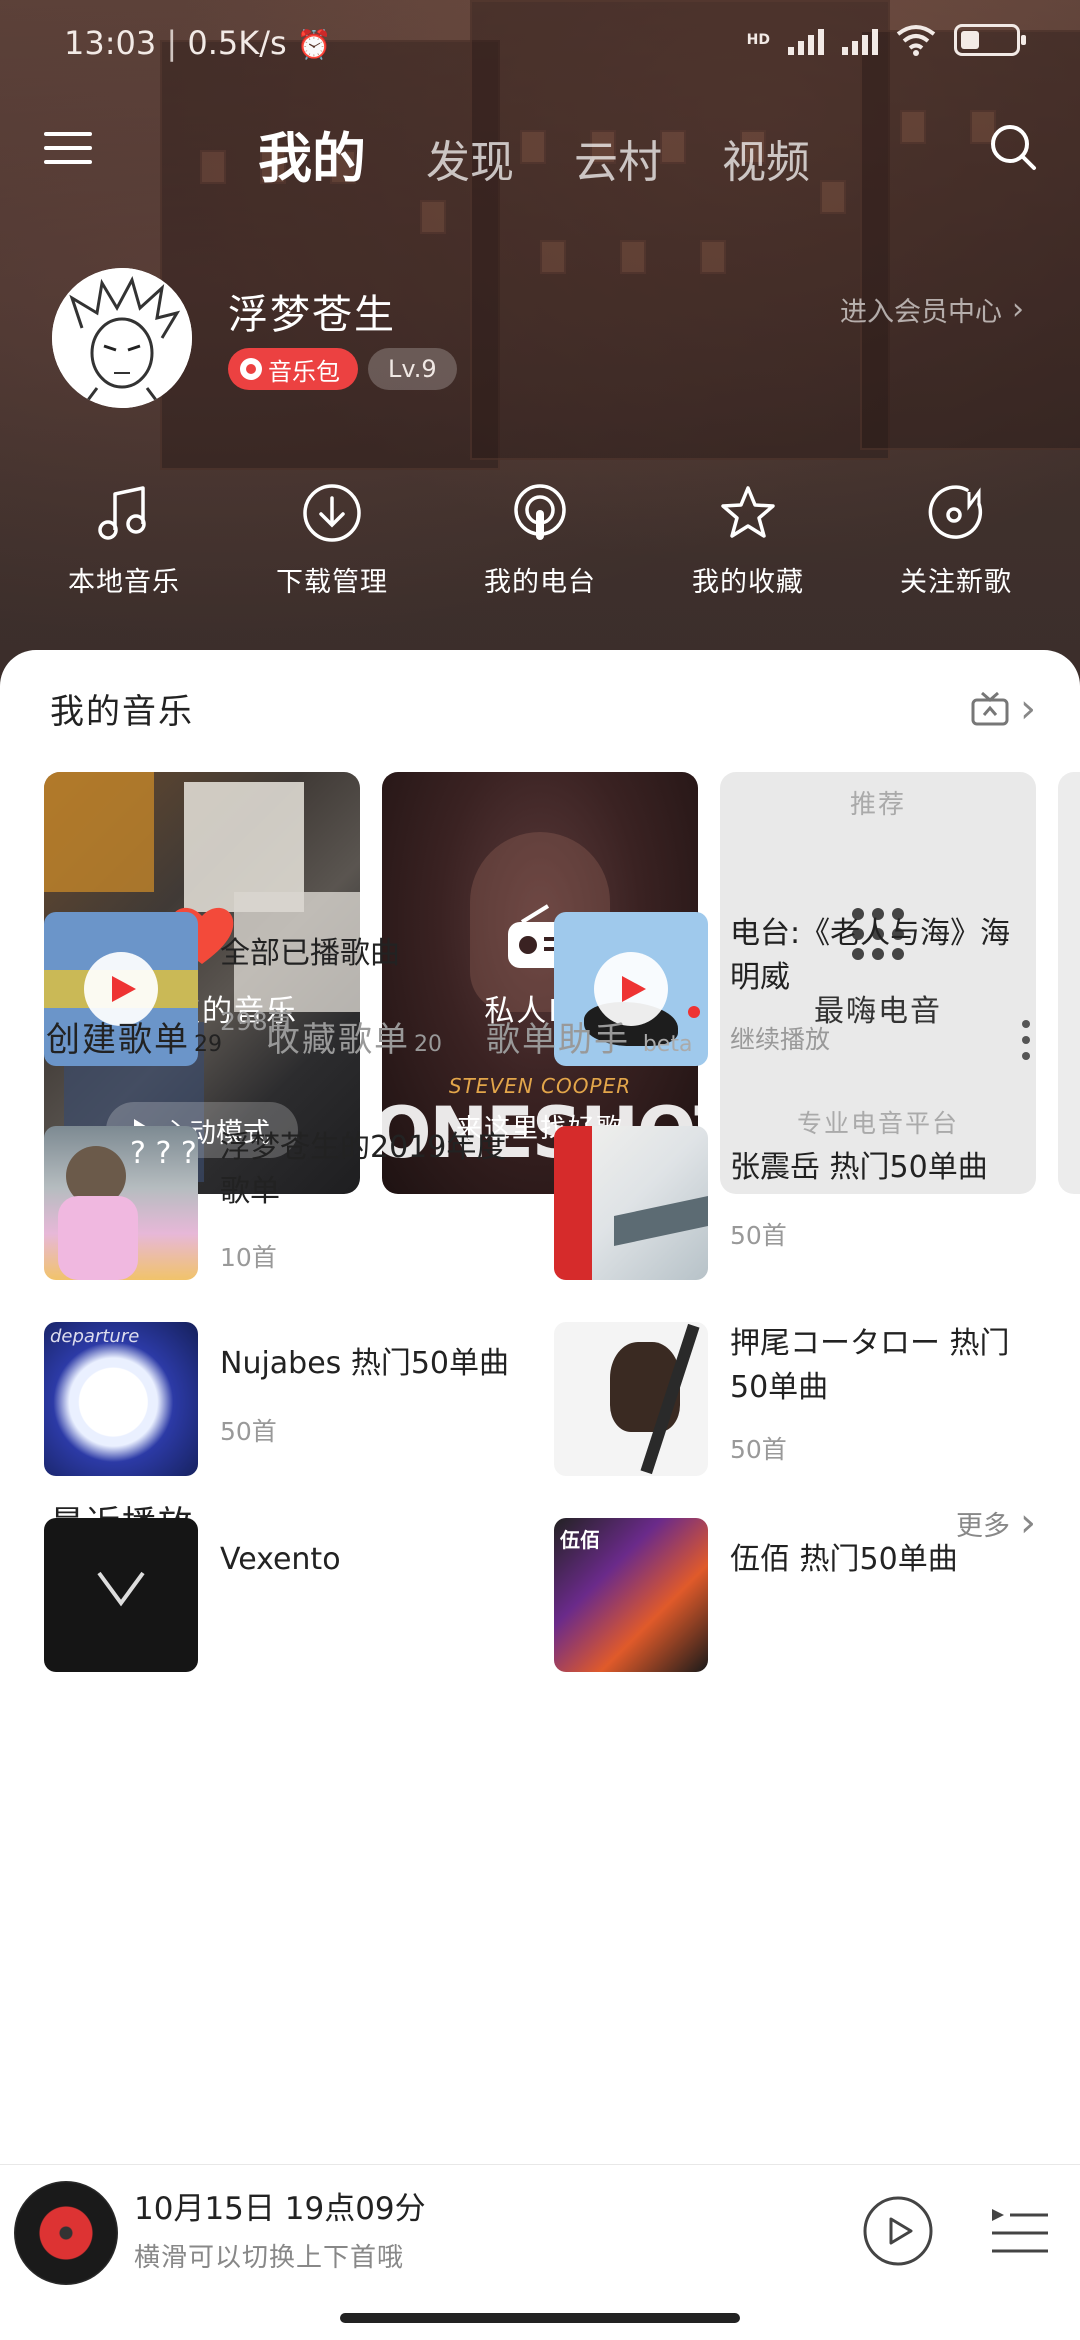 This screenshot has width=1080, height=2340. I want to click on quick-action-label: 本地音乐, so click(124, 582).